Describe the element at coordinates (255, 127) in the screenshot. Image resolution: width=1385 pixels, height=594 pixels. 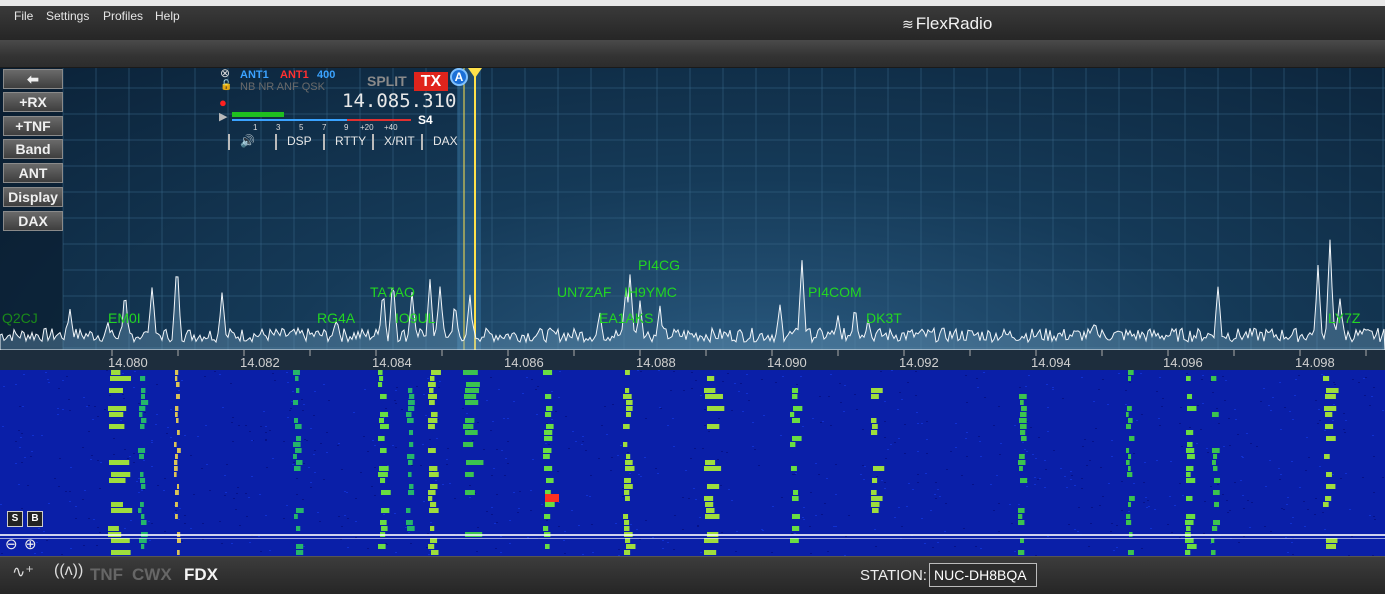
I see `meter-tick: 1` at that location.